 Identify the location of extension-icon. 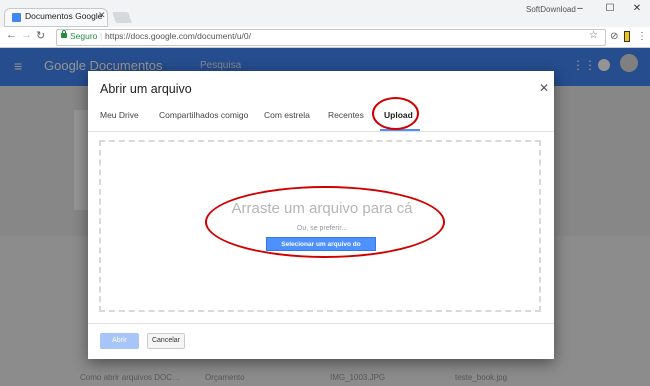
(627, 36).